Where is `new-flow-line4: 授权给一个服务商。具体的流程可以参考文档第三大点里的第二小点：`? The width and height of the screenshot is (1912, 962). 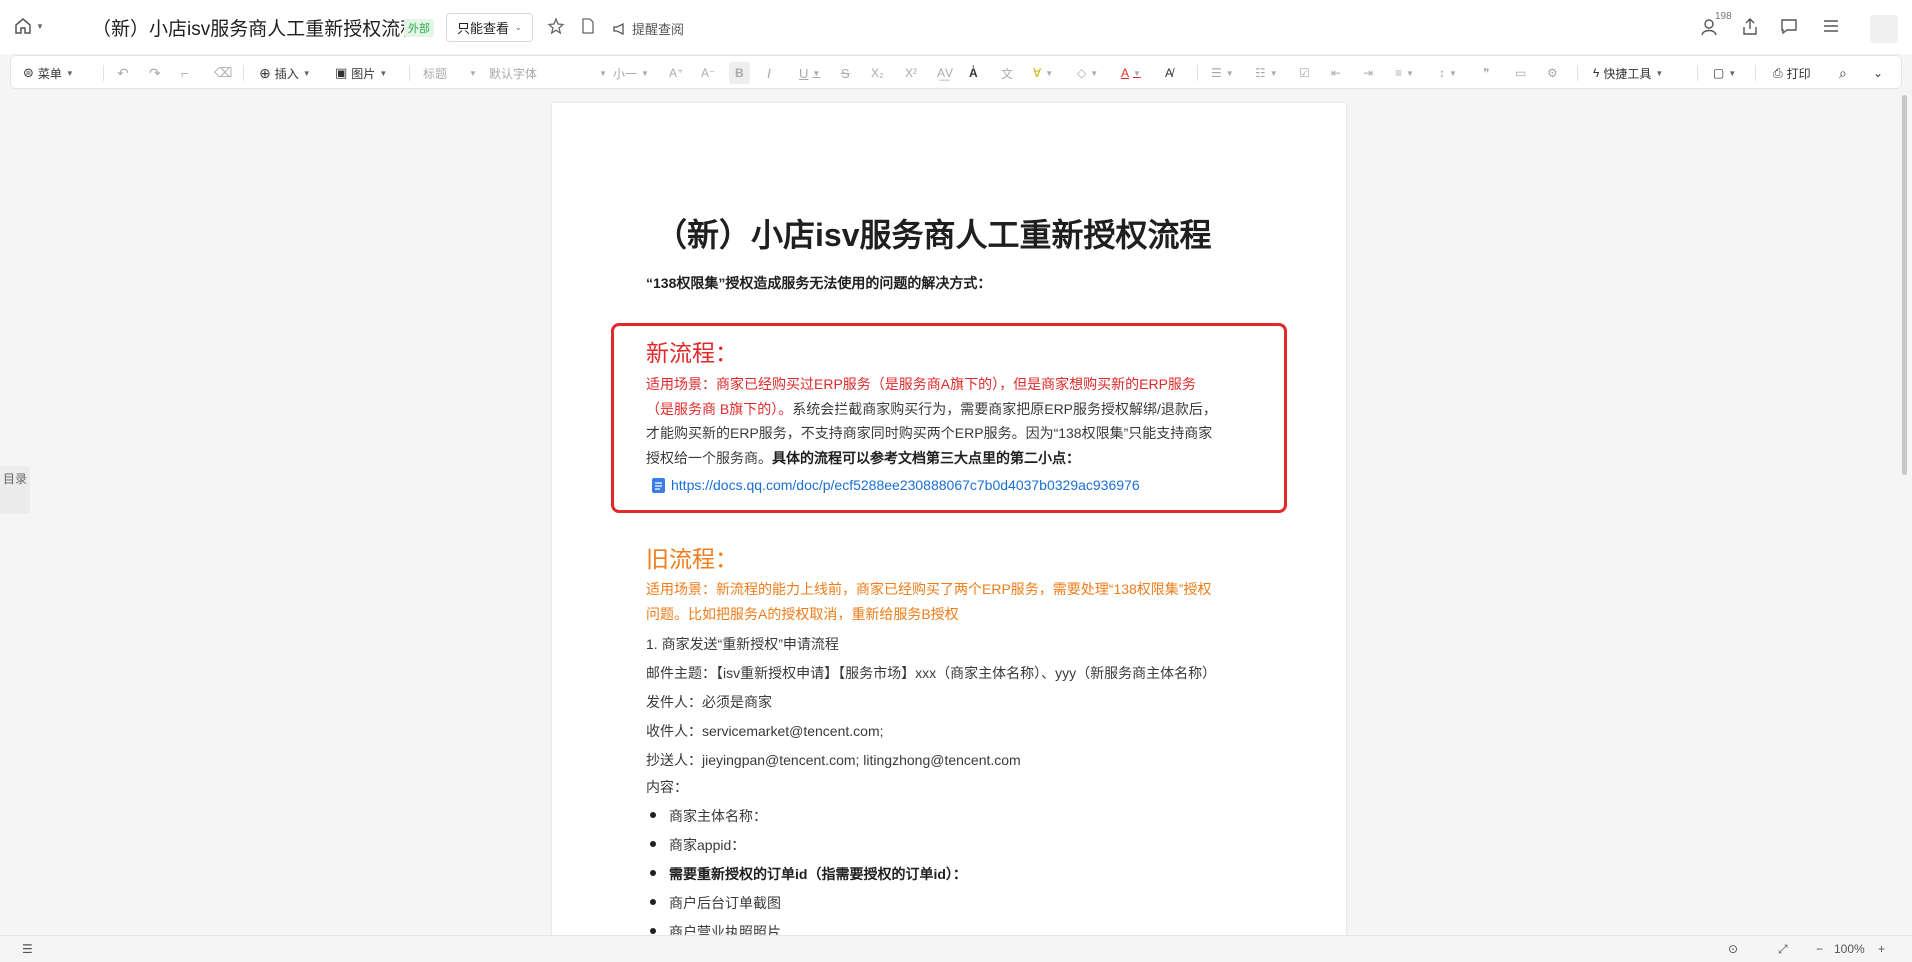 new-flow-line4: 授权给一个服务商。具体的流程可以参考文档第三大点里的第二小点： is located at coordinates (946, 458).